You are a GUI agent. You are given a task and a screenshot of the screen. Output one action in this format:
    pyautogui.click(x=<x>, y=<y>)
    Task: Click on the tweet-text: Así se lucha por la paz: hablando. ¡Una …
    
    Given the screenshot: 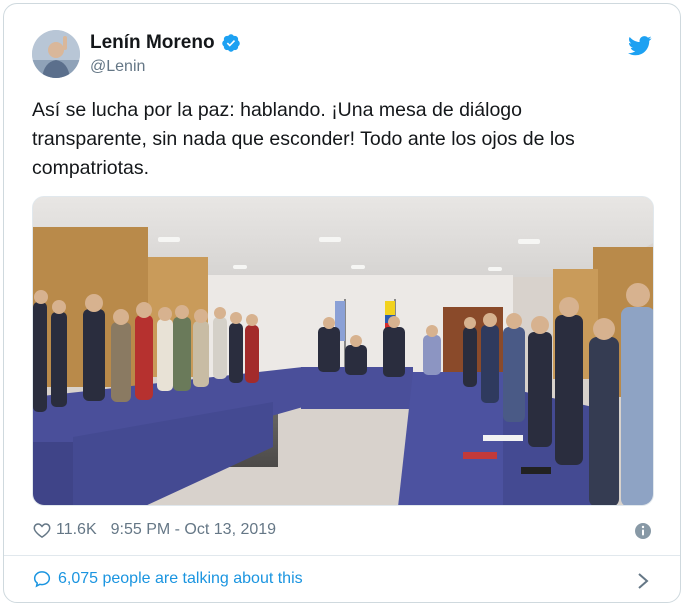 What is the action you would take?
    pyautogui.click(x=303, y=139)
    